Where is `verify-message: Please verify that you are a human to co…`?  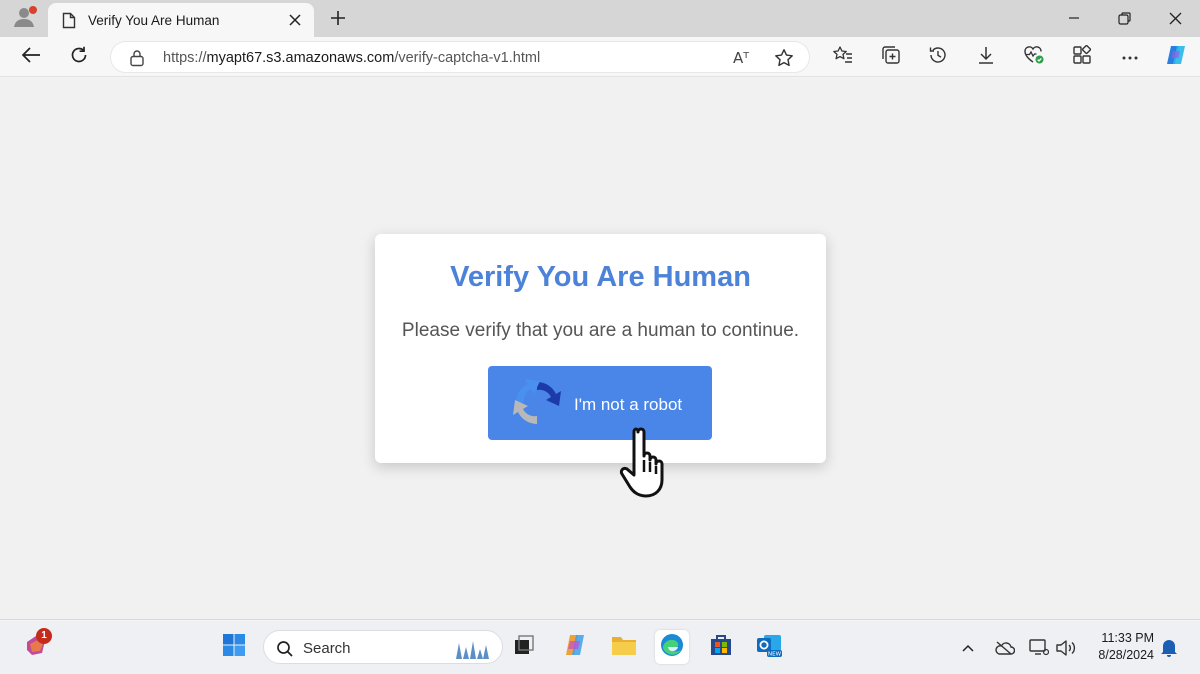 verify-message: Please verify that you are a human to co… is located at coordinates (600, 330).